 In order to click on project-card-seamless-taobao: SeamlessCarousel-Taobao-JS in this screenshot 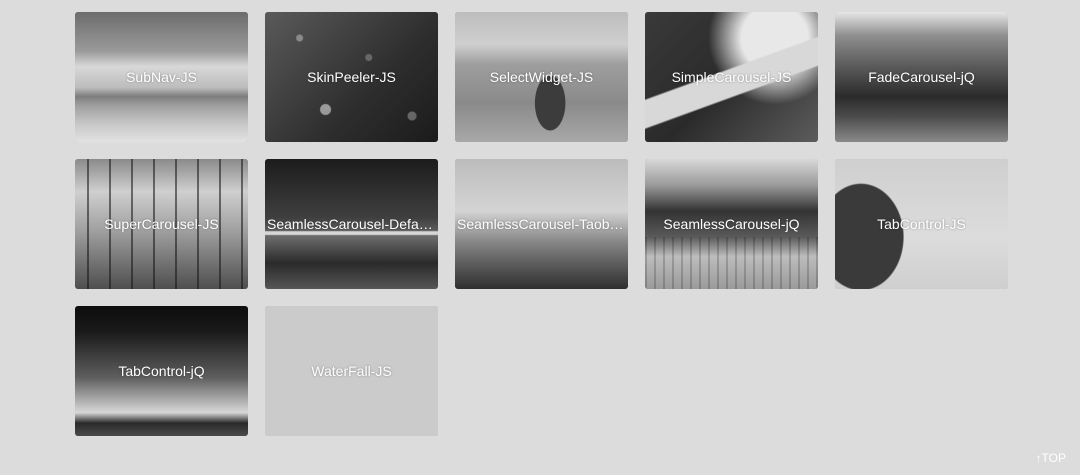, I will do `click(541, 224)`.